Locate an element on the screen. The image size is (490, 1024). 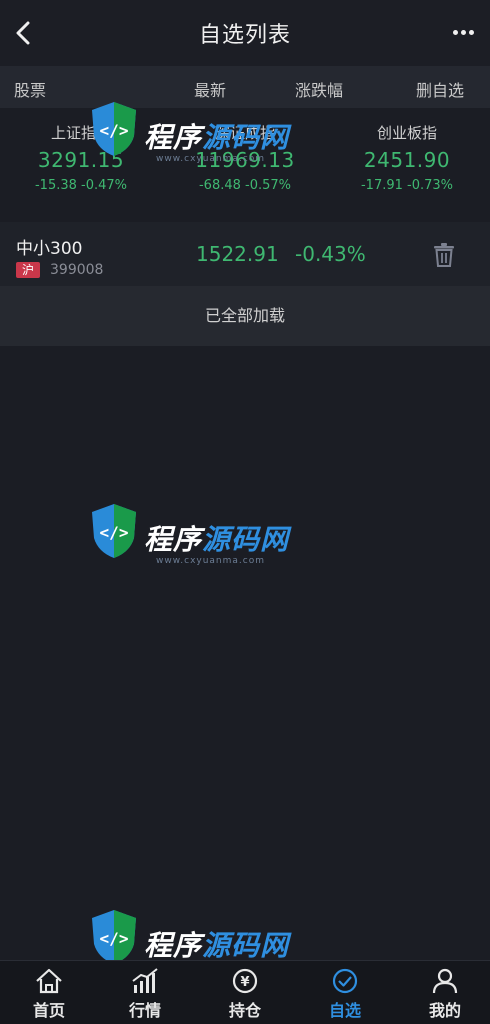
market-tag: 沪 is located at coordinates (28, 270).